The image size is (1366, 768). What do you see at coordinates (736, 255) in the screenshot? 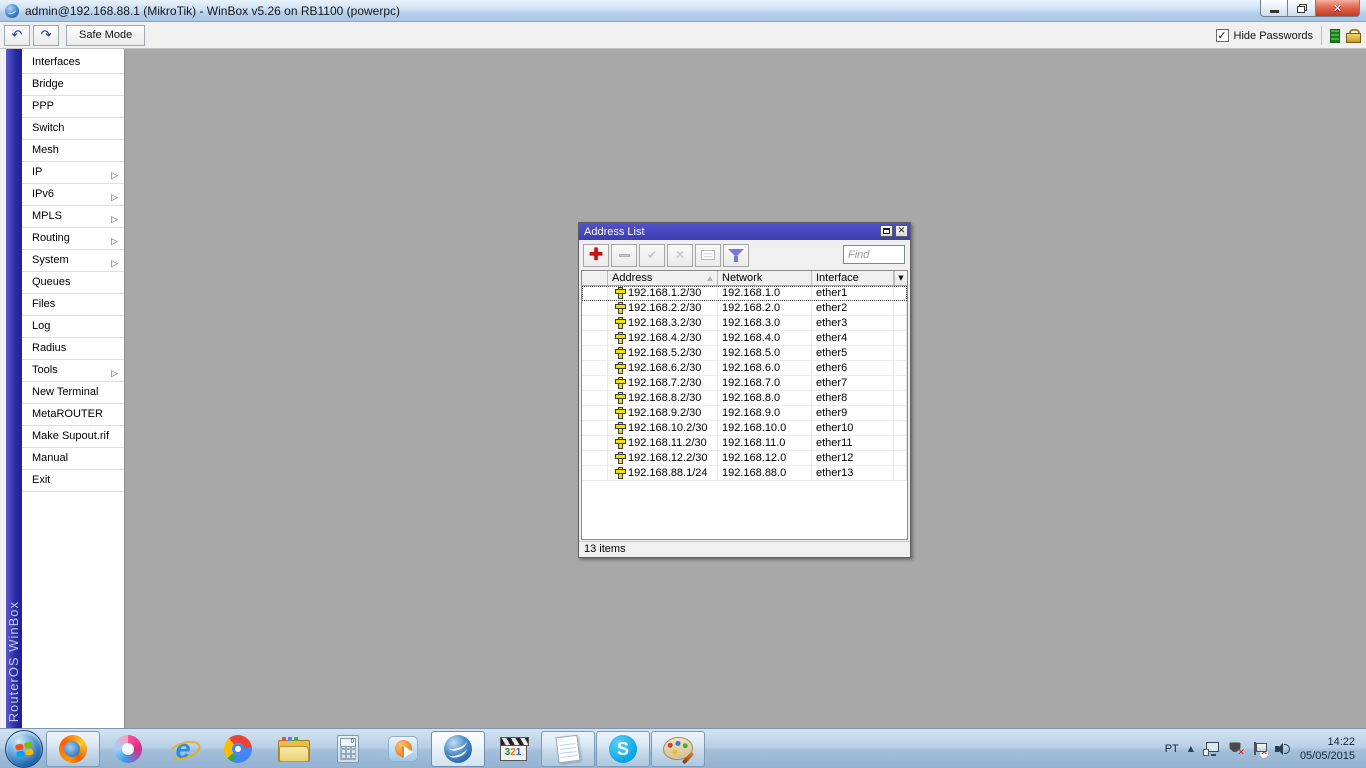
I see `filter-button` at bounding box center [736, 255].